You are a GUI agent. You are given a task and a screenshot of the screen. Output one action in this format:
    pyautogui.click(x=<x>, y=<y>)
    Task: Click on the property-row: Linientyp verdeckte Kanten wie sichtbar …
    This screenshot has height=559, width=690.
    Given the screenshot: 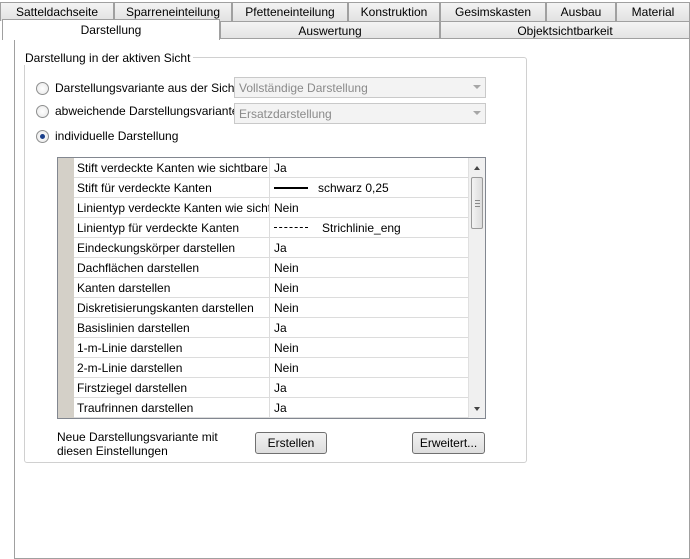 What is the action you would take?
    pyautogui.click(x=271, y=208)
    